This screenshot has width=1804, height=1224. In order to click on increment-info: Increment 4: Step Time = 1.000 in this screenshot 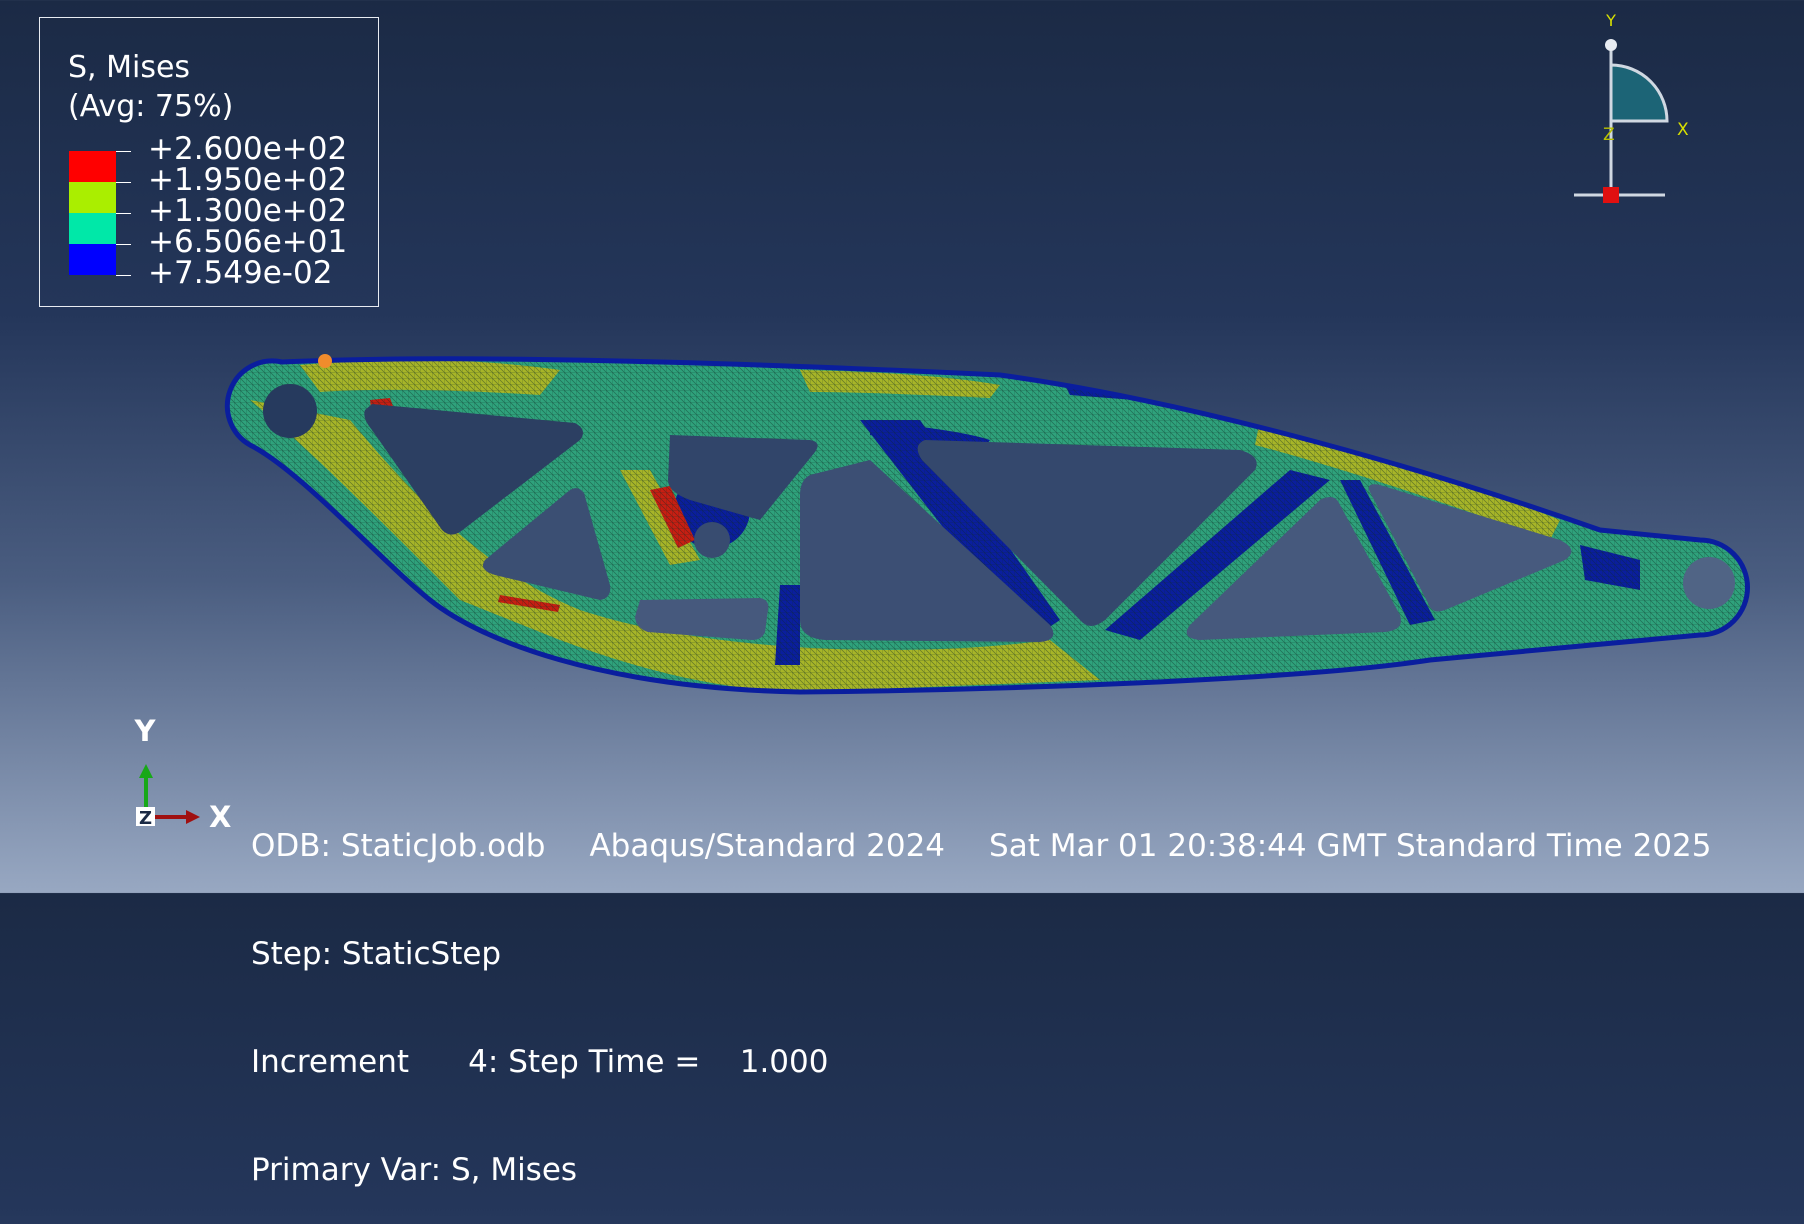, I will do `click(540, 1062)`.